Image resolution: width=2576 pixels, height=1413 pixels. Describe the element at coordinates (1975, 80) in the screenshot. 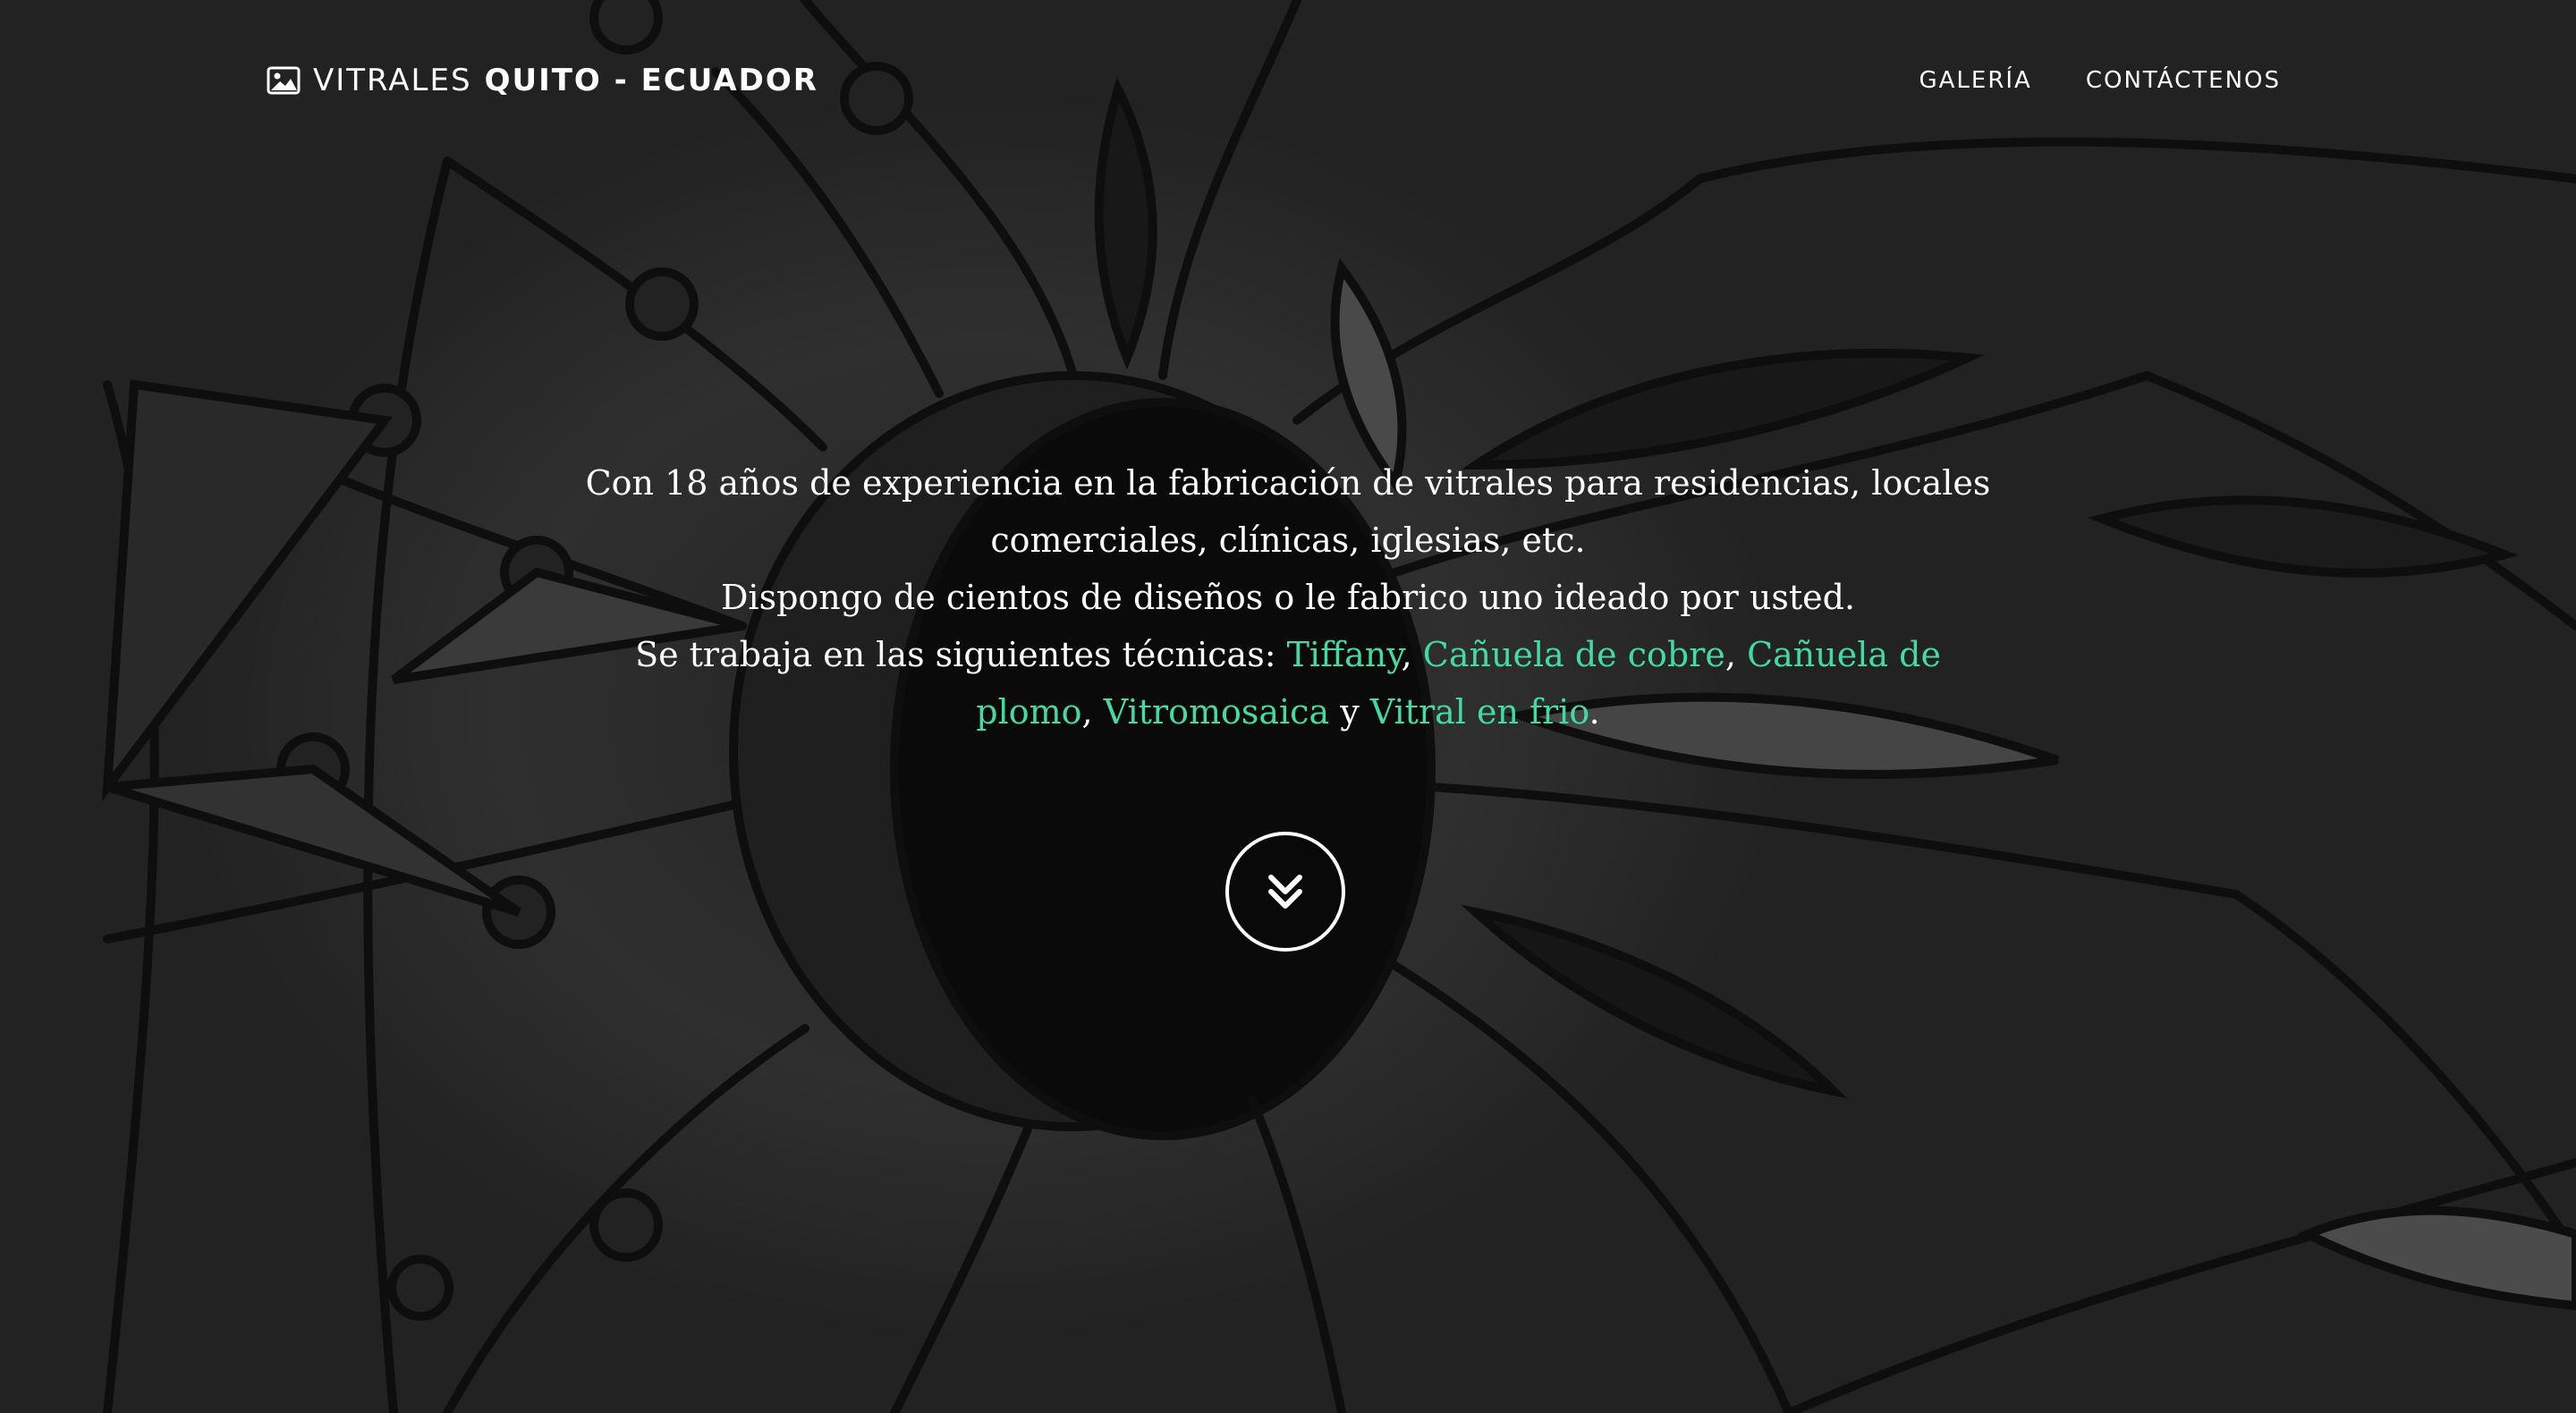

I see `nav-item-galeria: GALERÍA` at that location.